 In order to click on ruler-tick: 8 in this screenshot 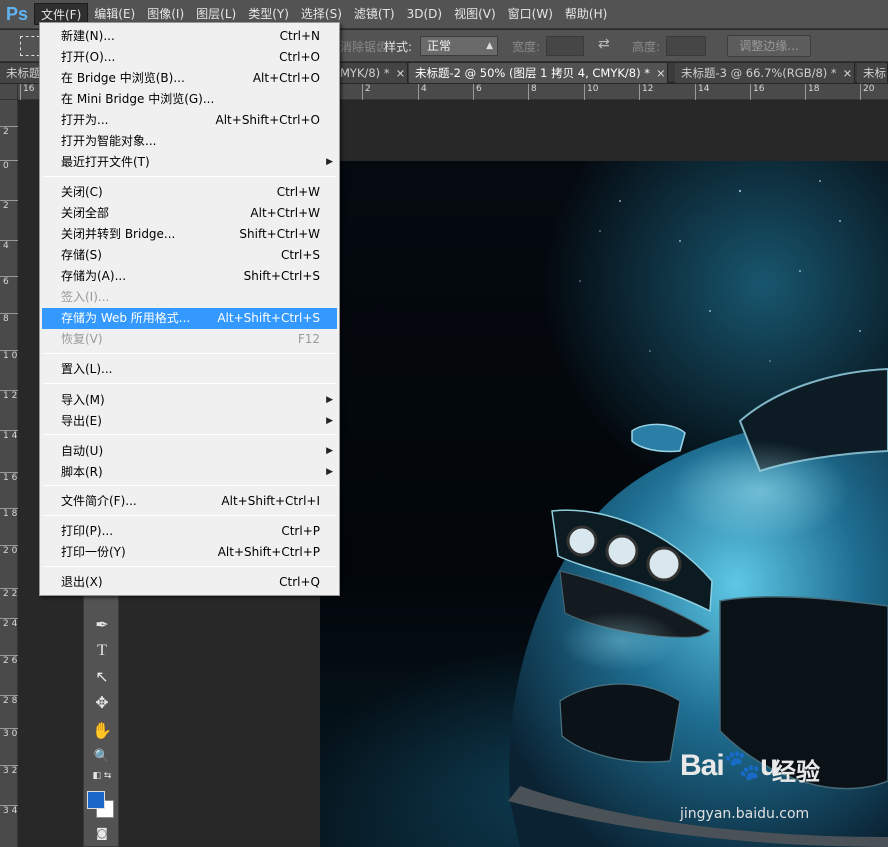, I will do `click(532, 92)`.